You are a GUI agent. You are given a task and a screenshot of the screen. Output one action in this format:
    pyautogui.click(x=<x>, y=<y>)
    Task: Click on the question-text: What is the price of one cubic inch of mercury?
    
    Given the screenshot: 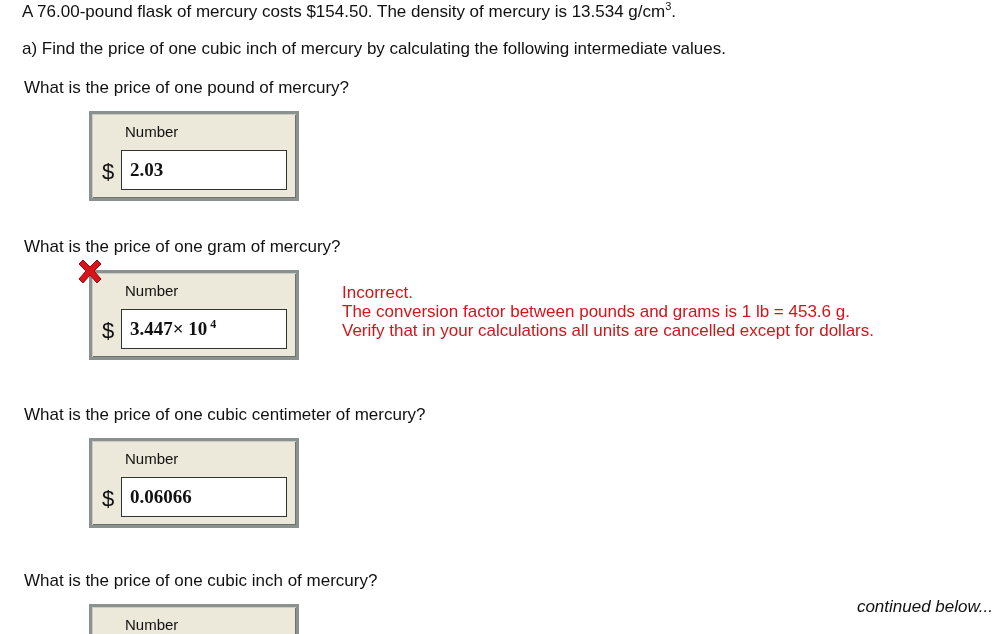 What is the action you would take?
    pyautogui.click(x=201, y=581)
    